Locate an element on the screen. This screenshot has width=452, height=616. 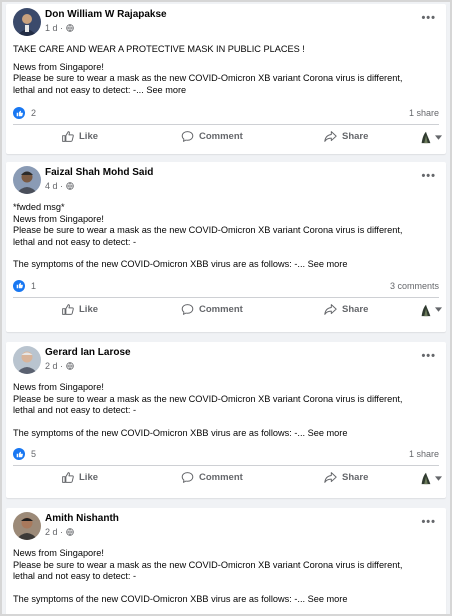
reaction-count: 2 is located at coordinates (33, 113).